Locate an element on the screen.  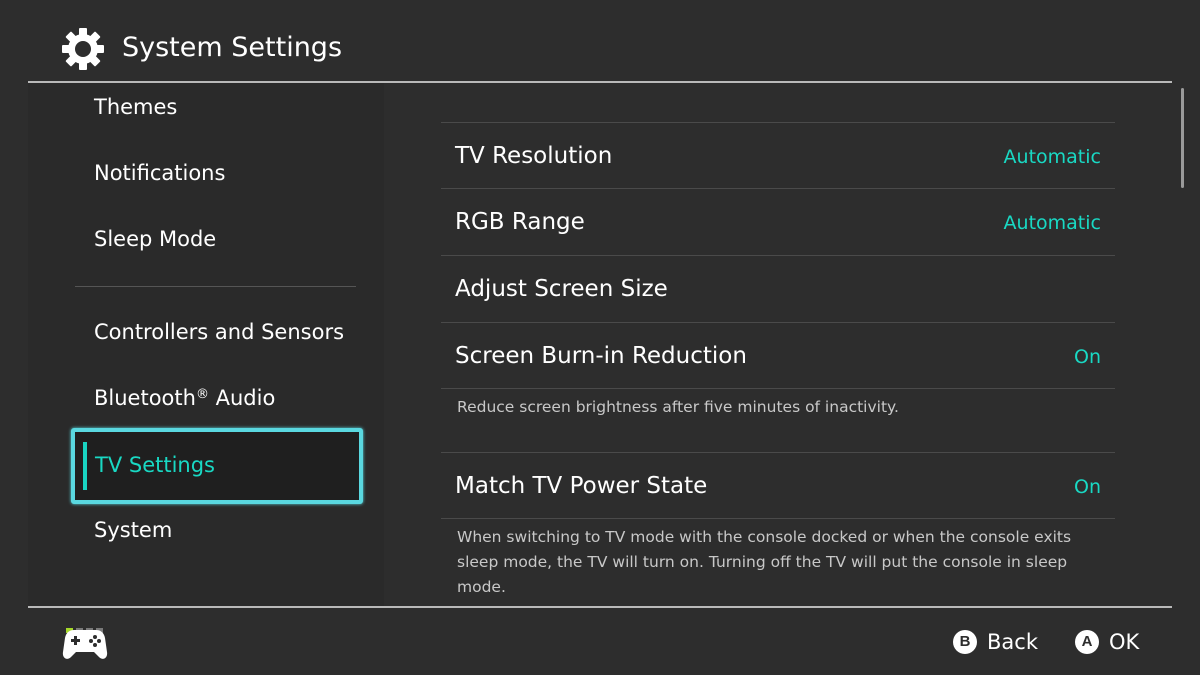
sidebar-divider is located at coordinates (215, 286).